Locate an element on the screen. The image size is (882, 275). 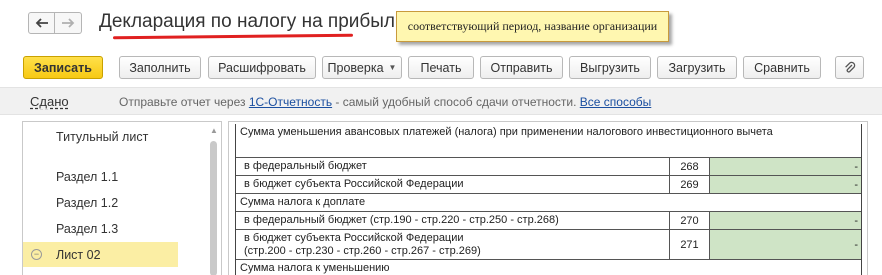
section-label: Раздел 1.1 is located at coordinates (87, 176).